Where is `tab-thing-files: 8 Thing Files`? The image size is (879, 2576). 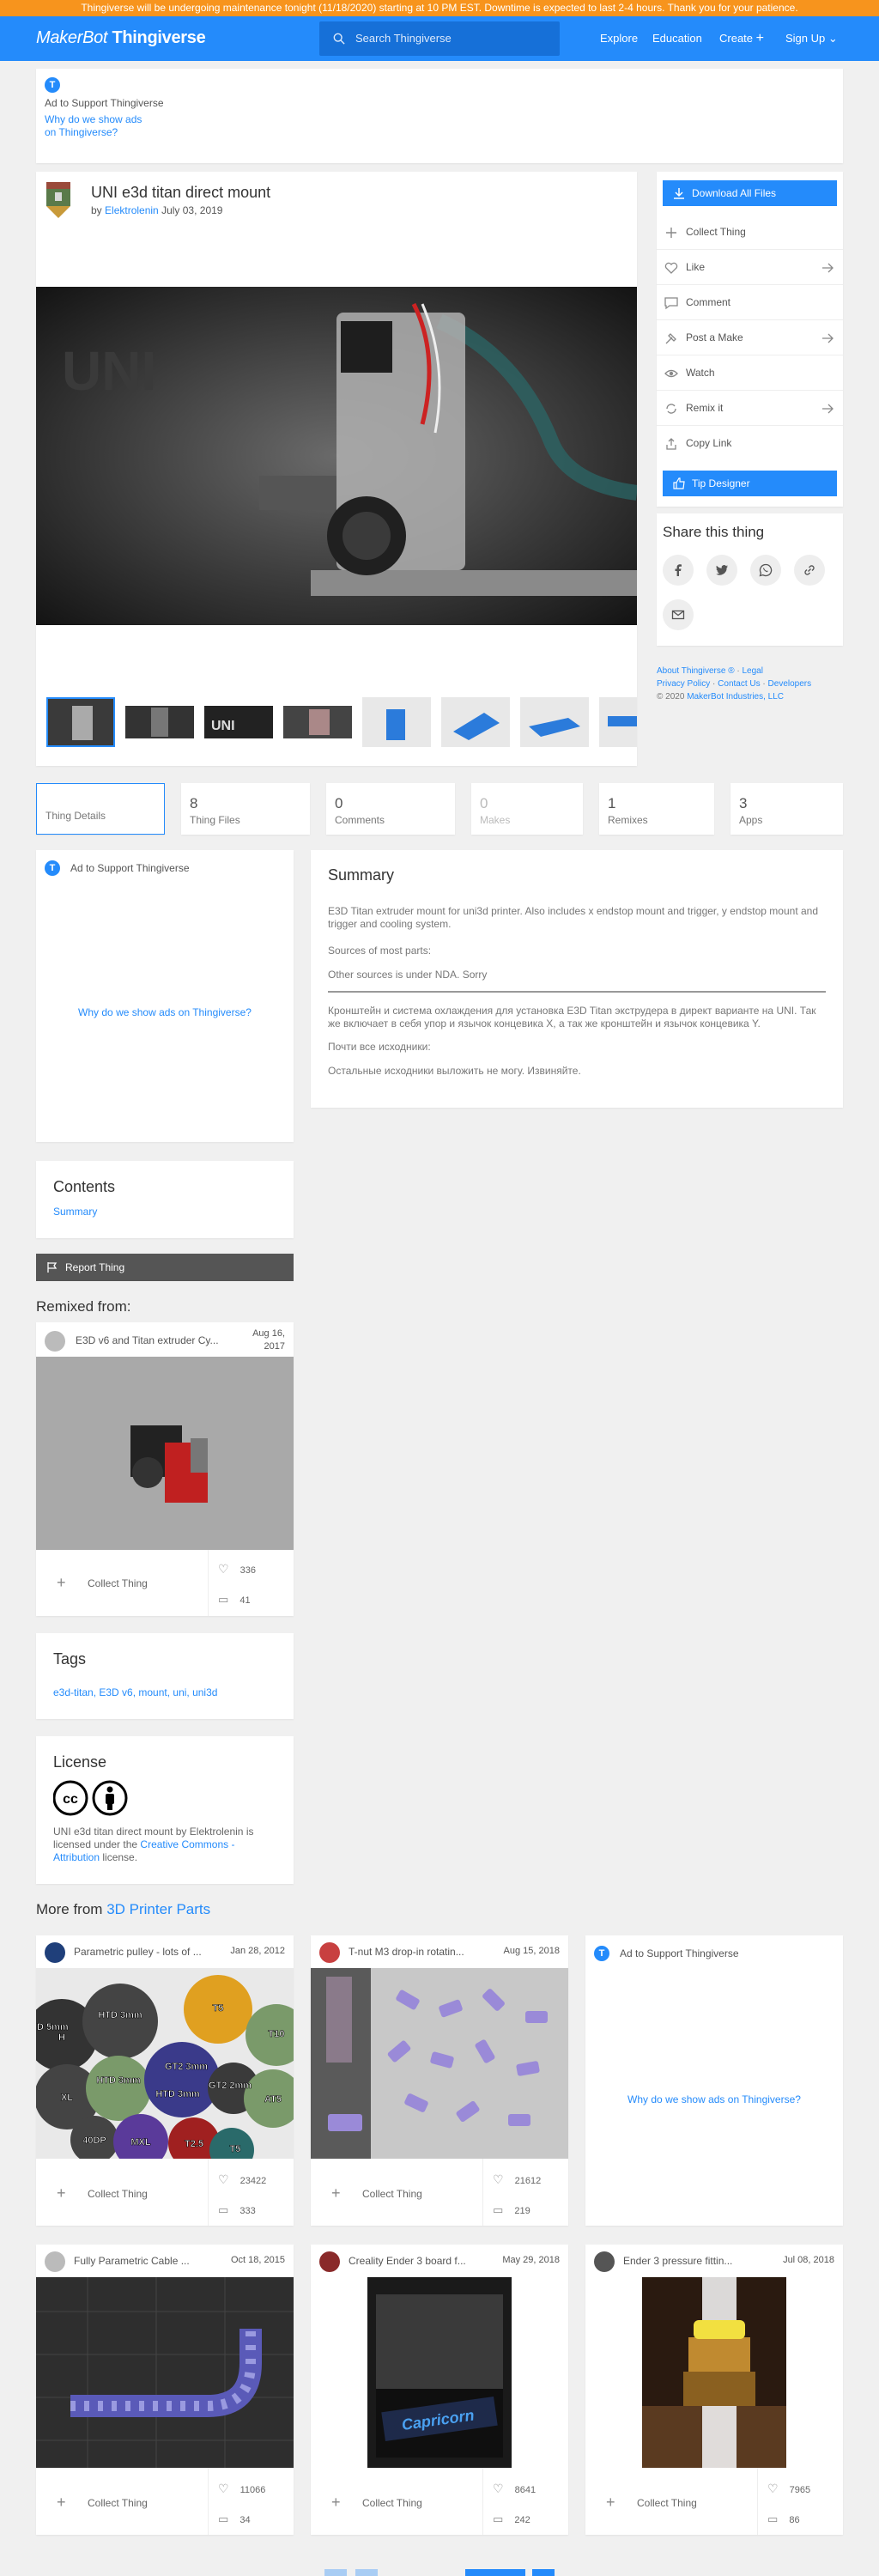
tab-thing-files: 8 Thing Files is located at coordinates (245, 809).